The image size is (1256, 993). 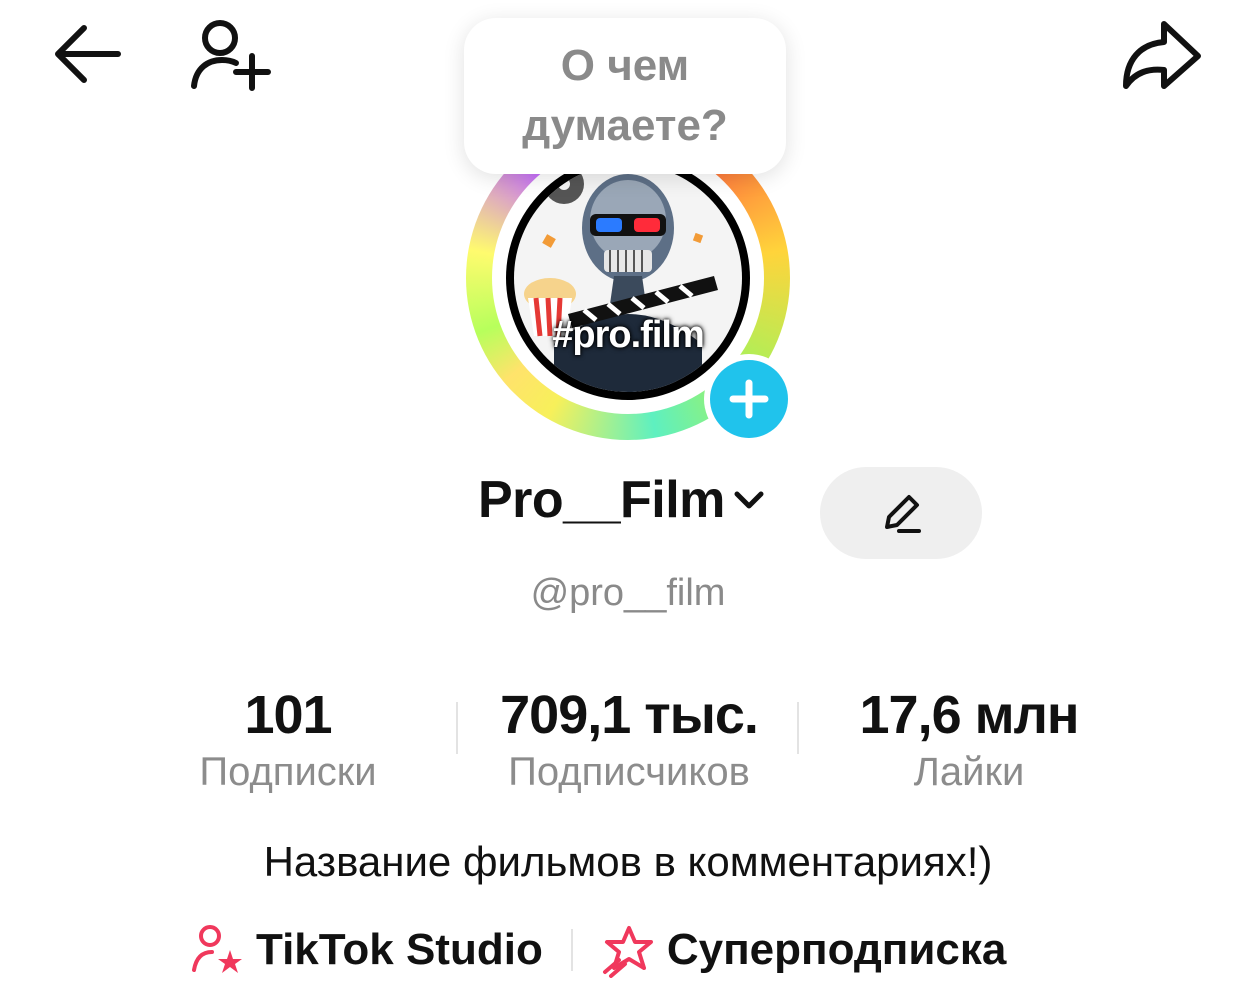 What do you see at coordinates (749, 500) in the screenshot?
I see `chevron-down-icon` at bounding box center [749, 500].